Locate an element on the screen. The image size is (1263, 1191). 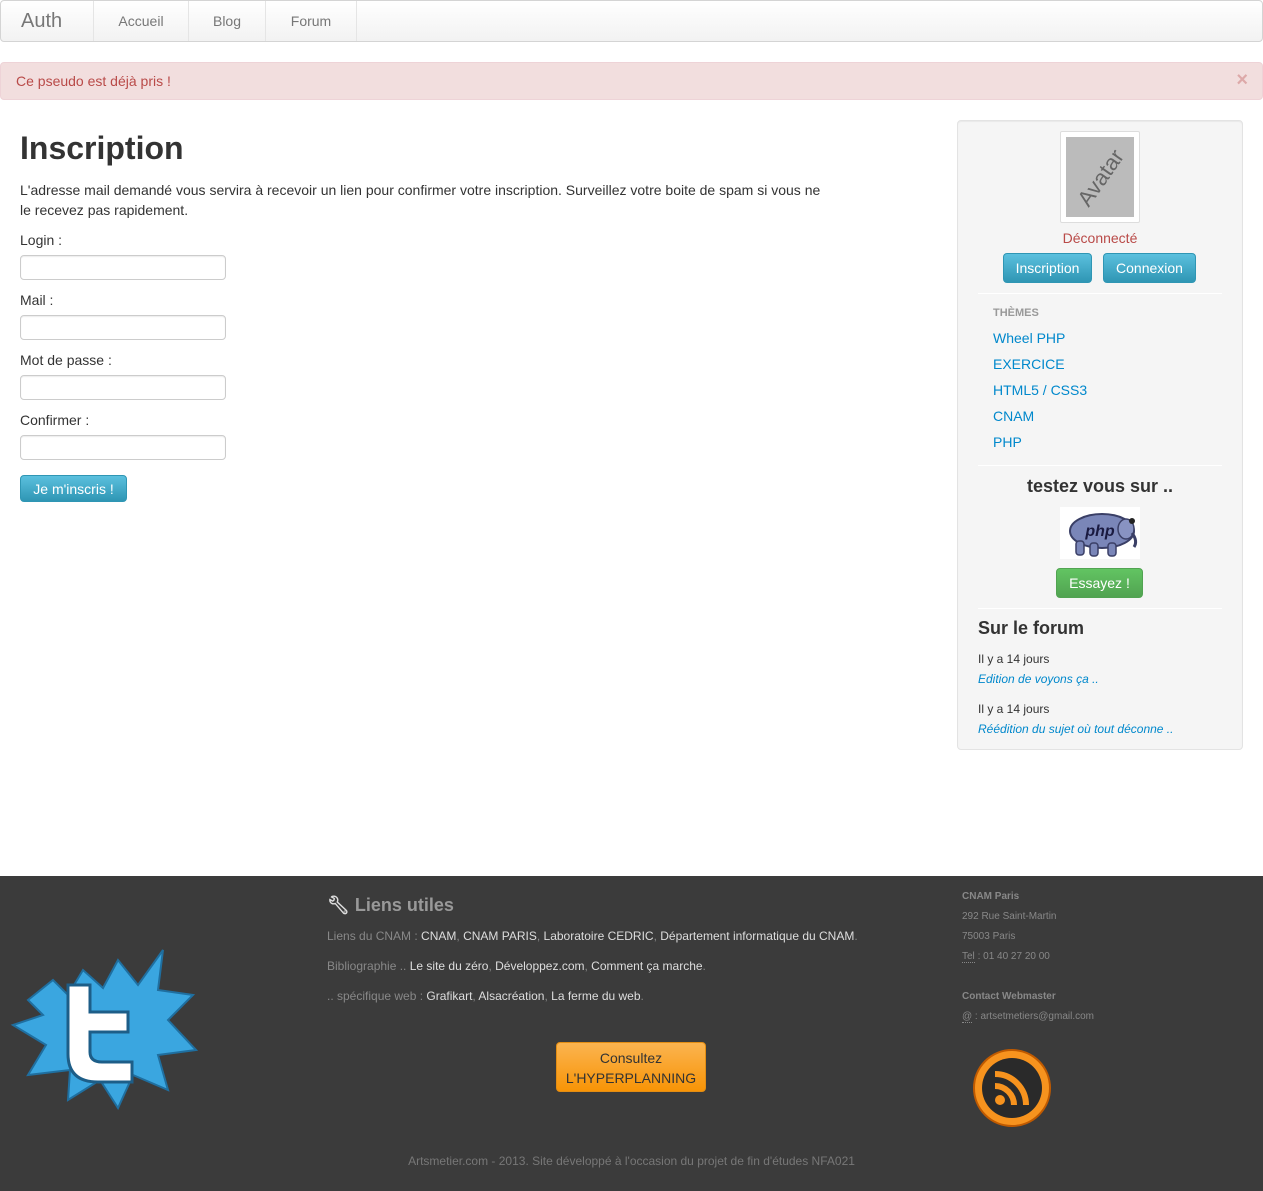
twitter-logo-icon is located at coordinates (103, 1025).